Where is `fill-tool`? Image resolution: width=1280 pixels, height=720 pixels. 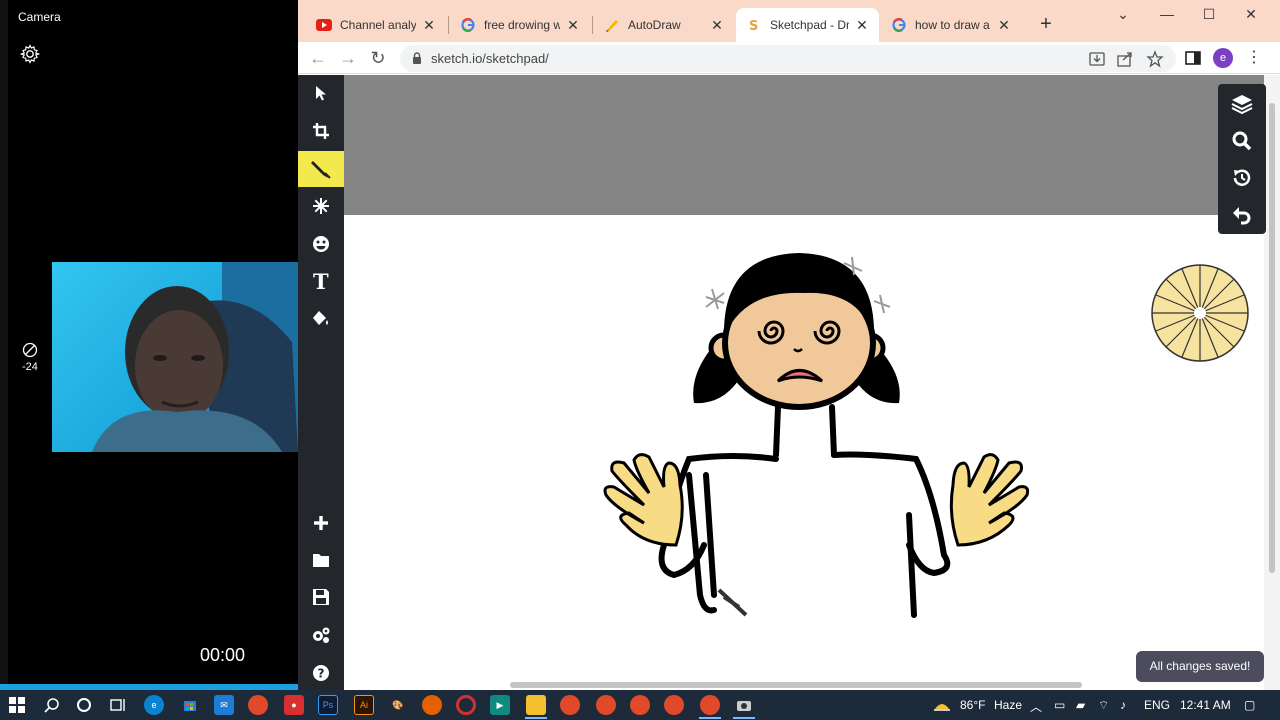 fill-tool is located at coordinates (321, 319).